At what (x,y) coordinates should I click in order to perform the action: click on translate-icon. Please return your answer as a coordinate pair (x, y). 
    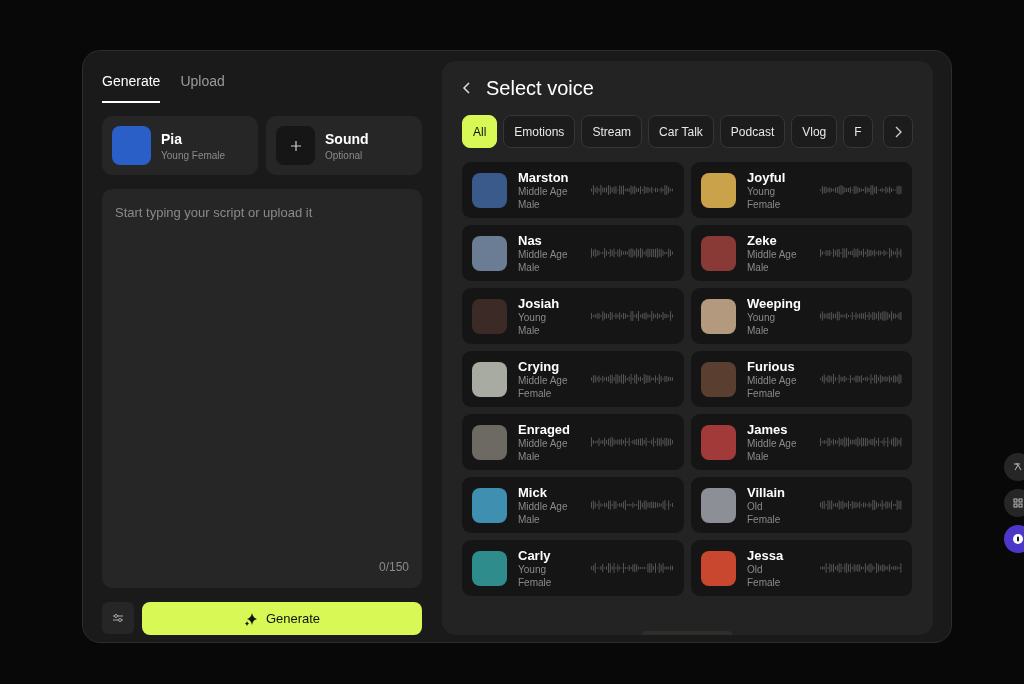
    Looking at the image, I should click on (1018, 467).